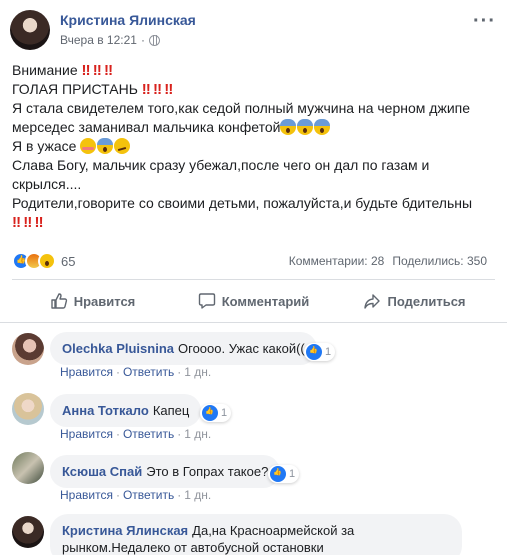 The image size is (507, 555). What do you see at coordinates (171, 410) in the screenshot?
I see `comment-text: Капец` at bounding box center [171, 410].